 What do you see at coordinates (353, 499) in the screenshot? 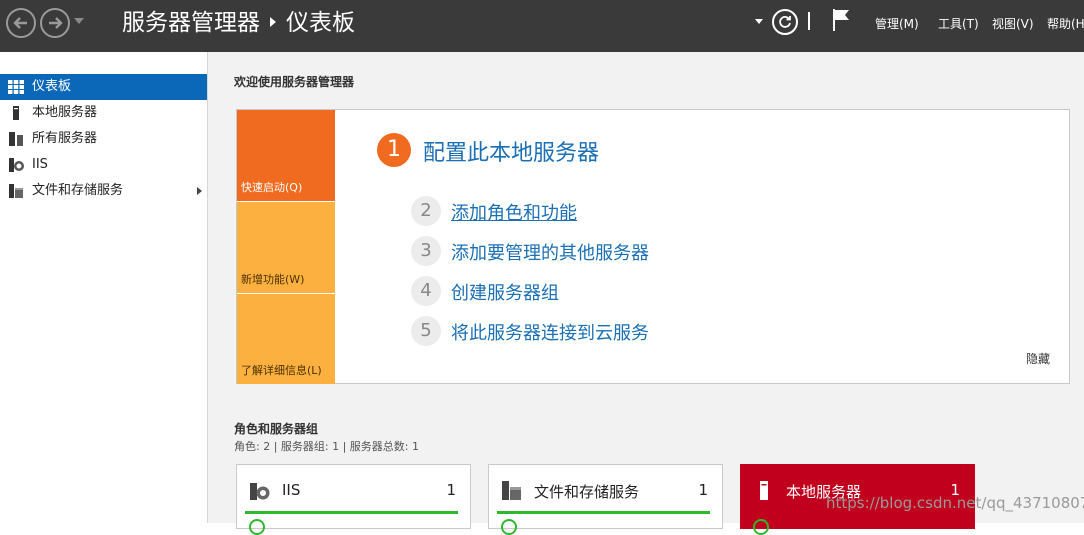
I see `role-card-iis: IIS 1` at bounding box center [353, 499].